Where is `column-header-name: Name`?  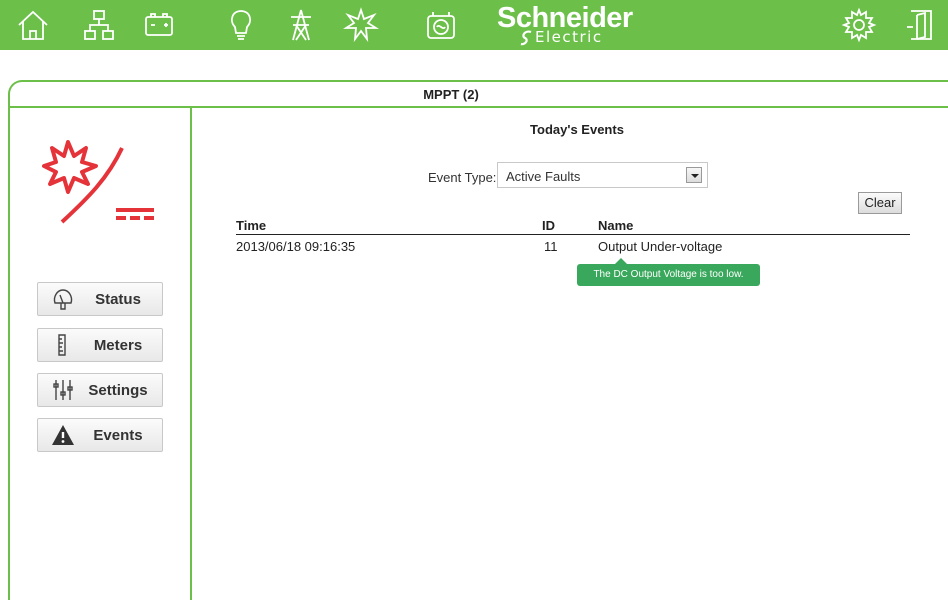
column-header-name: Name is located at coordinates (616, 225).